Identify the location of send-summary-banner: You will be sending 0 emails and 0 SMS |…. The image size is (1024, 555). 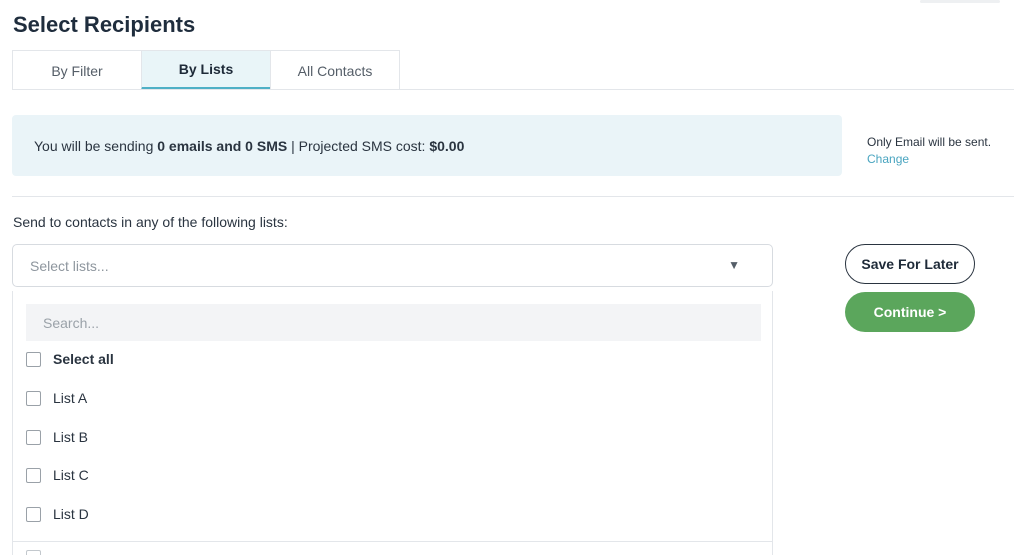
(427, 145).